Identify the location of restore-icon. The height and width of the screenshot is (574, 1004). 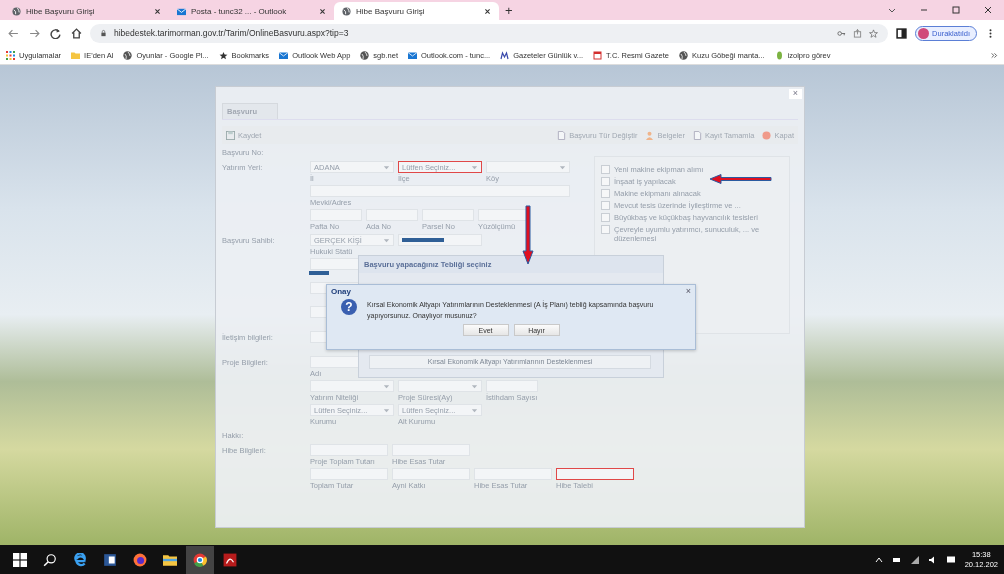
(956, 10).